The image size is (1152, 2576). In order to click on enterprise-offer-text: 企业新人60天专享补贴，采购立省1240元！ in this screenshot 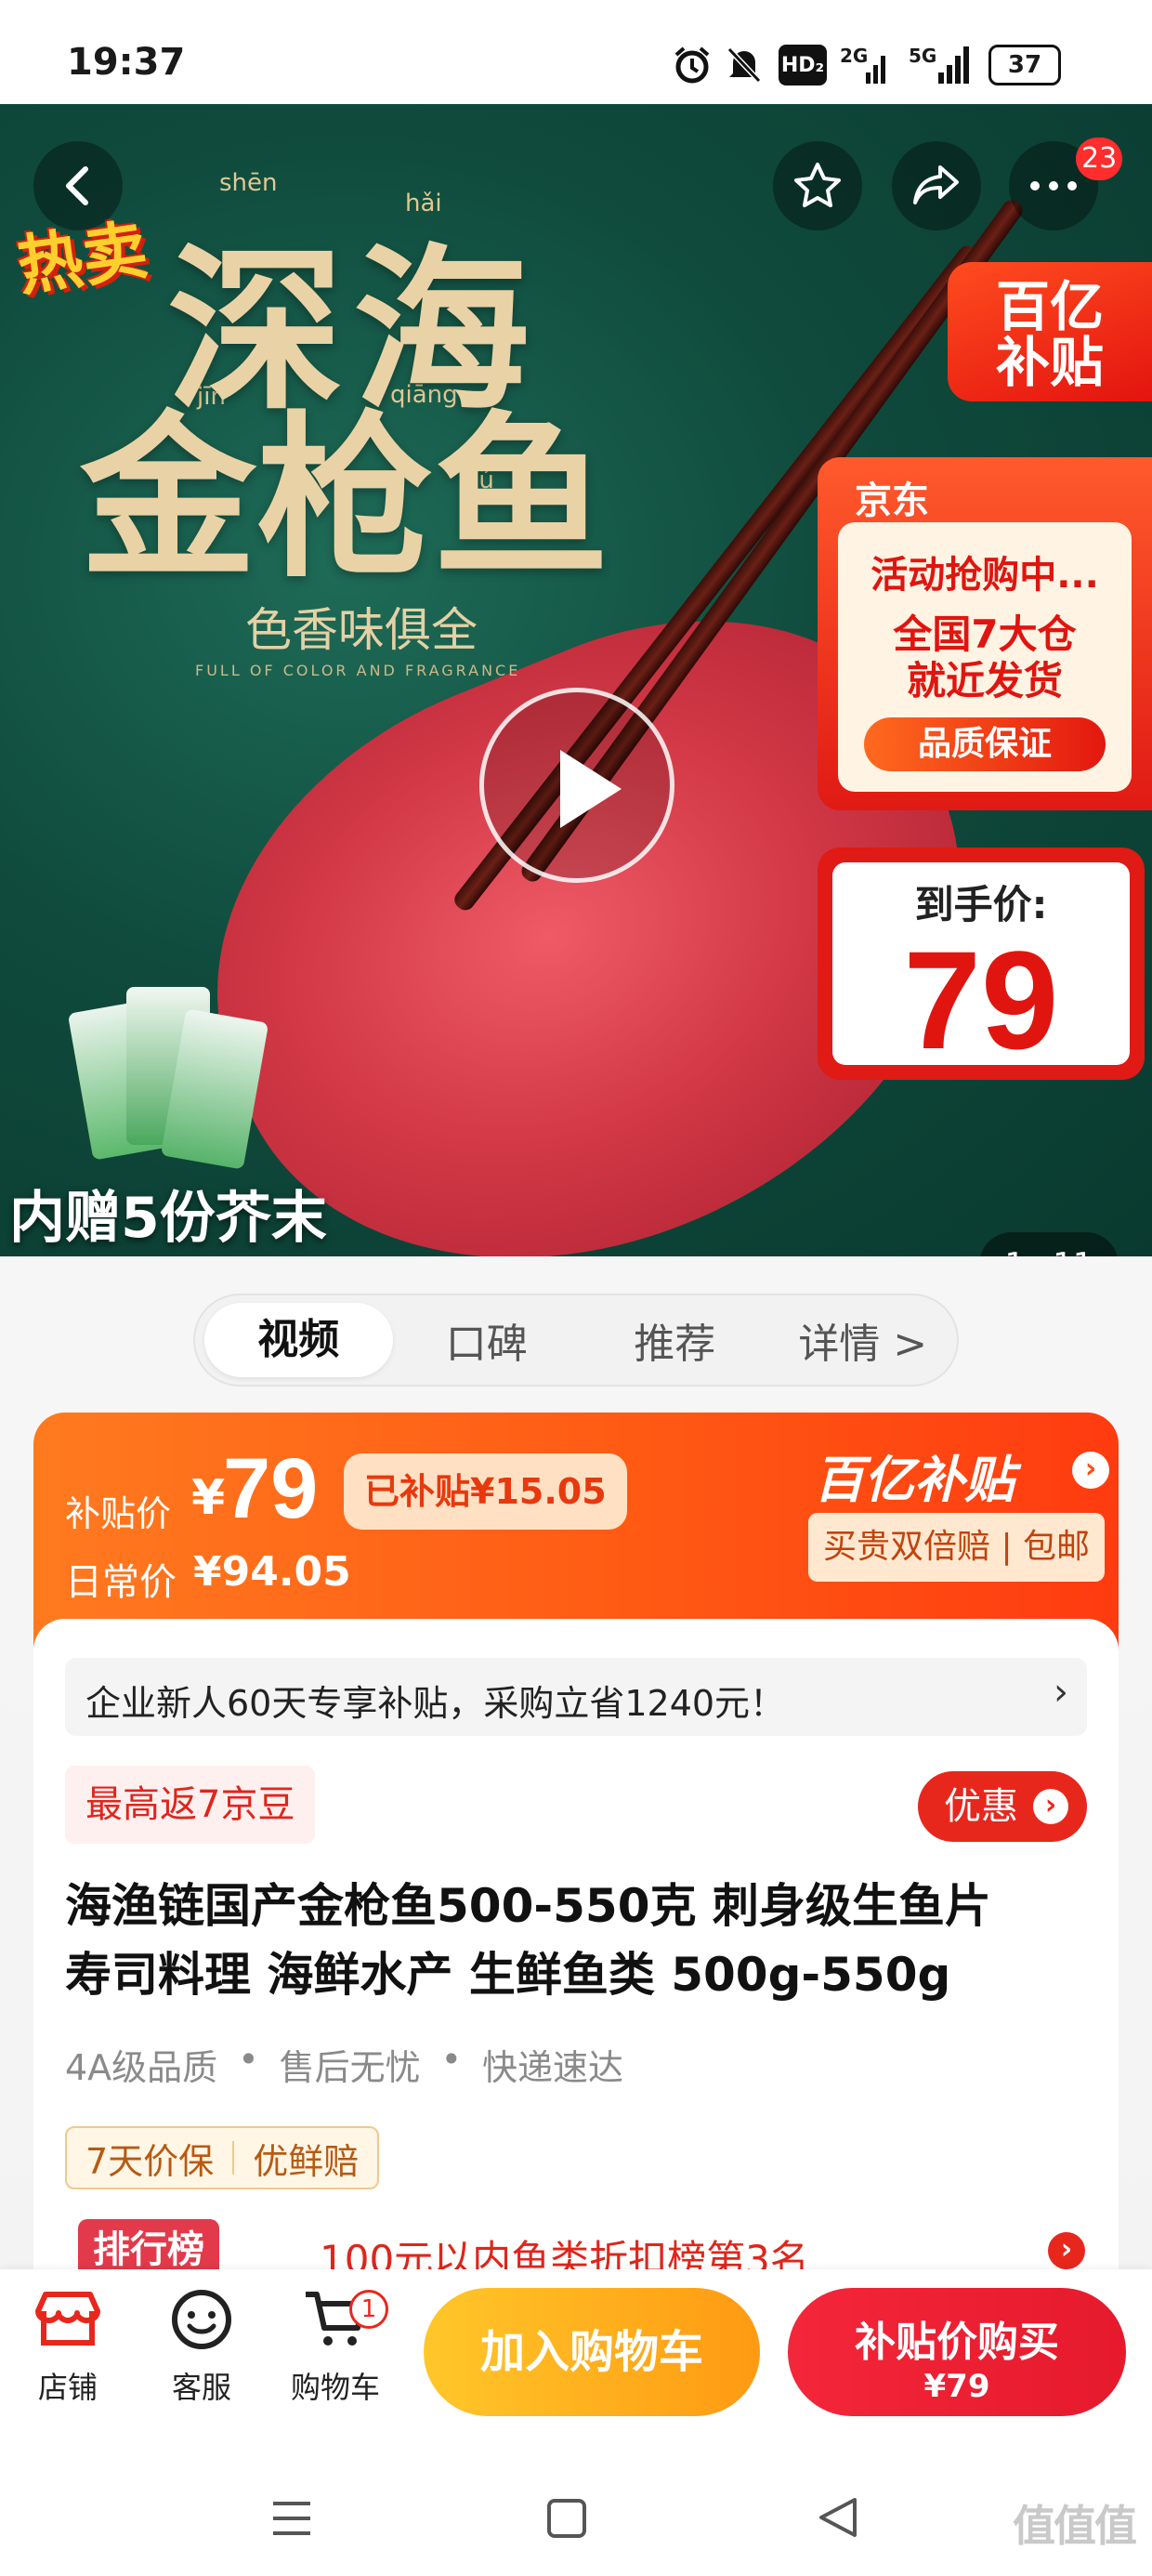, I will do `click(435, 1703)`.